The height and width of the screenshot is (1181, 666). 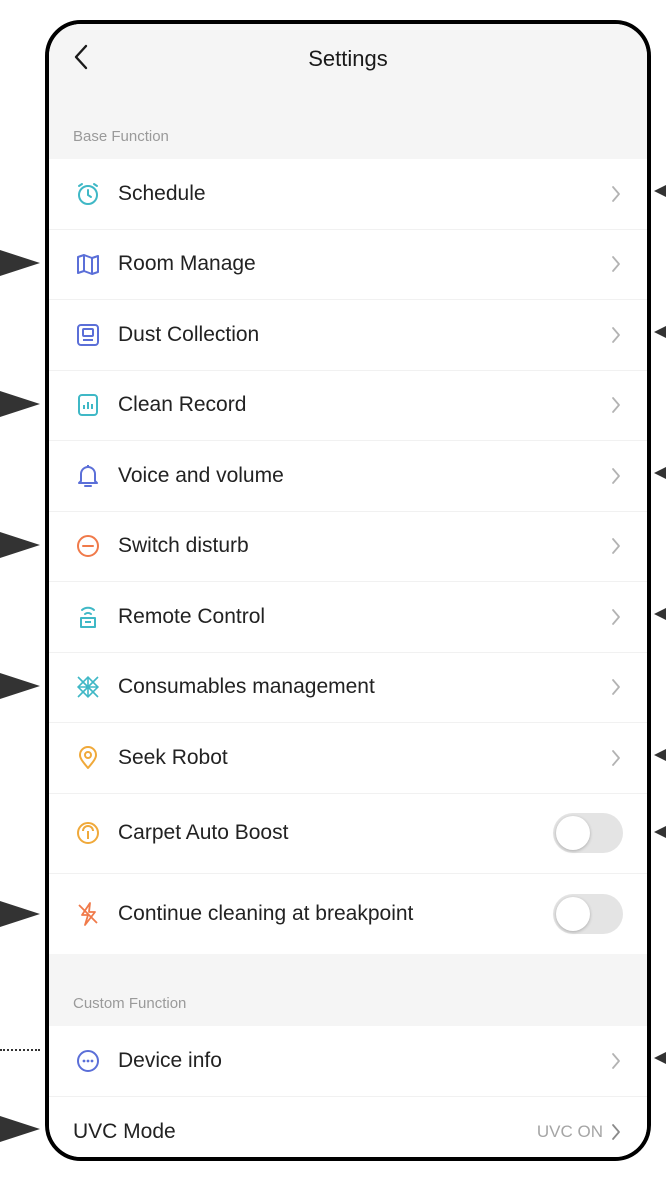 I want to click on bell-icon, so click(x=88, y=476).